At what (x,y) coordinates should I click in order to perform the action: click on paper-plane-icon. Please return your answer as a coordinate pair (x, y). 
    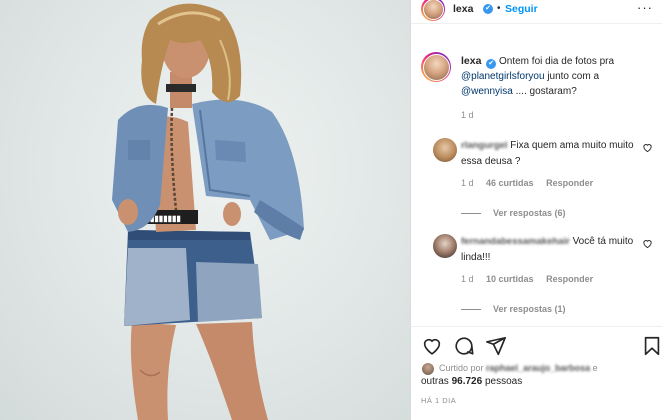
    Looking at the image, I should click on (496, 346).